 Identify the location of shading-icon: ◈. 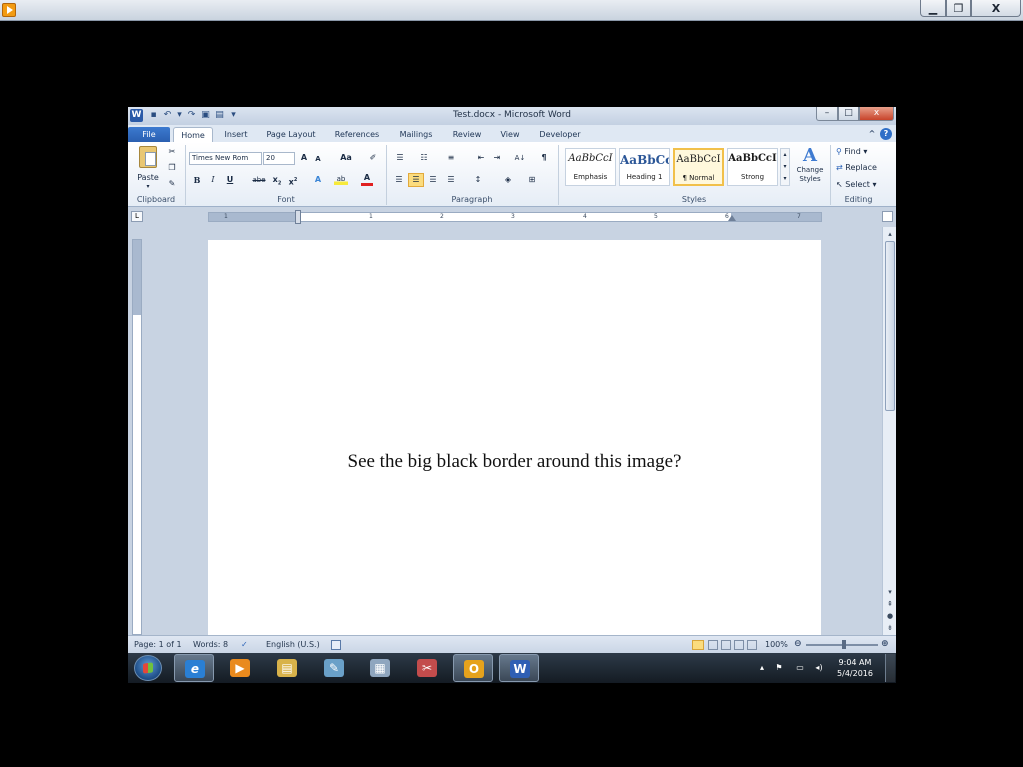
(508, 180).